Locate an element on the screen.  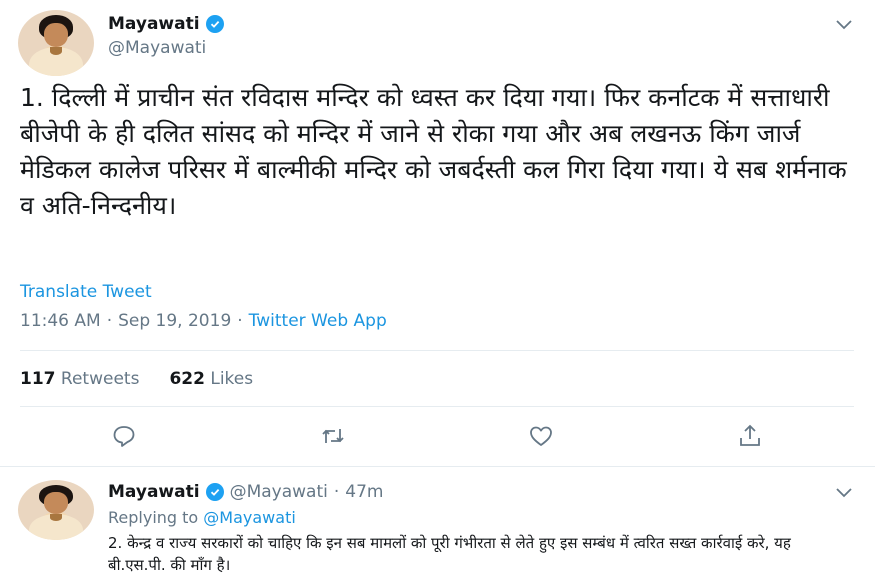
retweets-count: 117 is located at coordinates (38, 379).